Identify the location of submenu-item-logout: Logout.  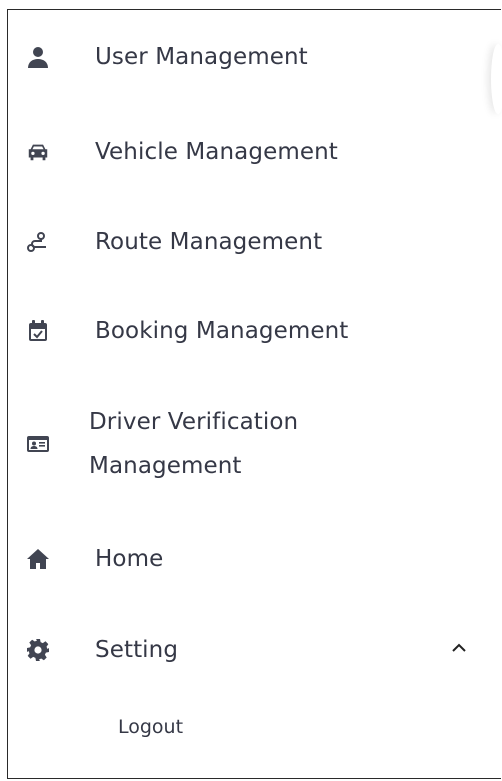
(150, 727).